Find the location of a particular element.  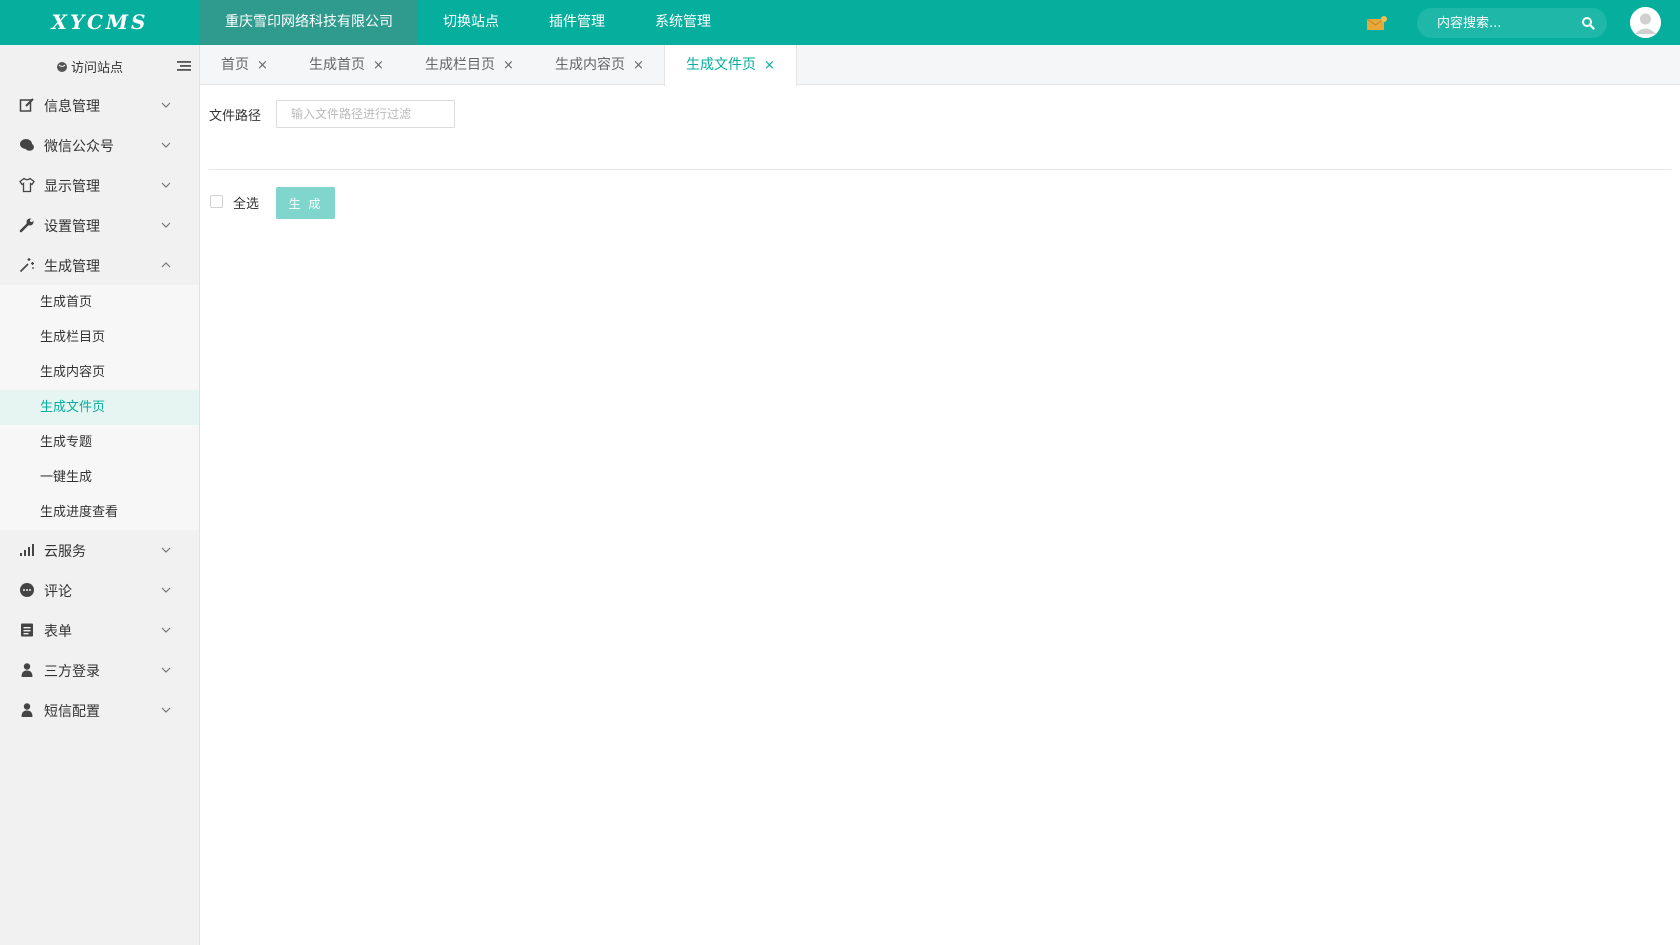

tab-home: 首页 × is located at coordinates (244, 65).